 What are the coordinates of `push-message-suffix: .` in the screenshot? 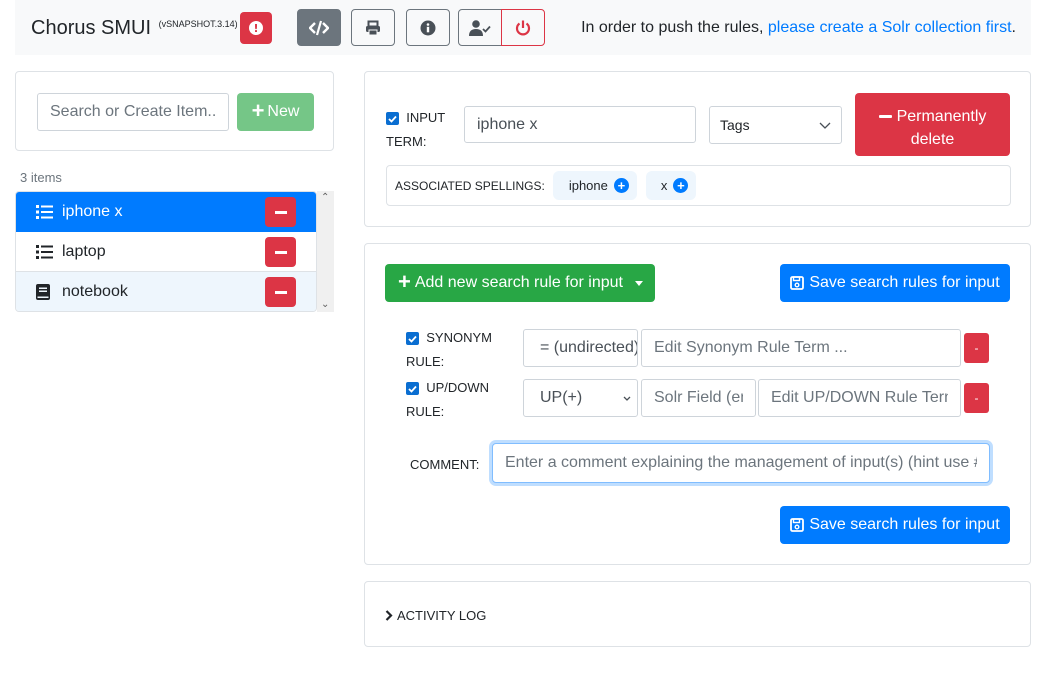 It's located at (1013, 27).